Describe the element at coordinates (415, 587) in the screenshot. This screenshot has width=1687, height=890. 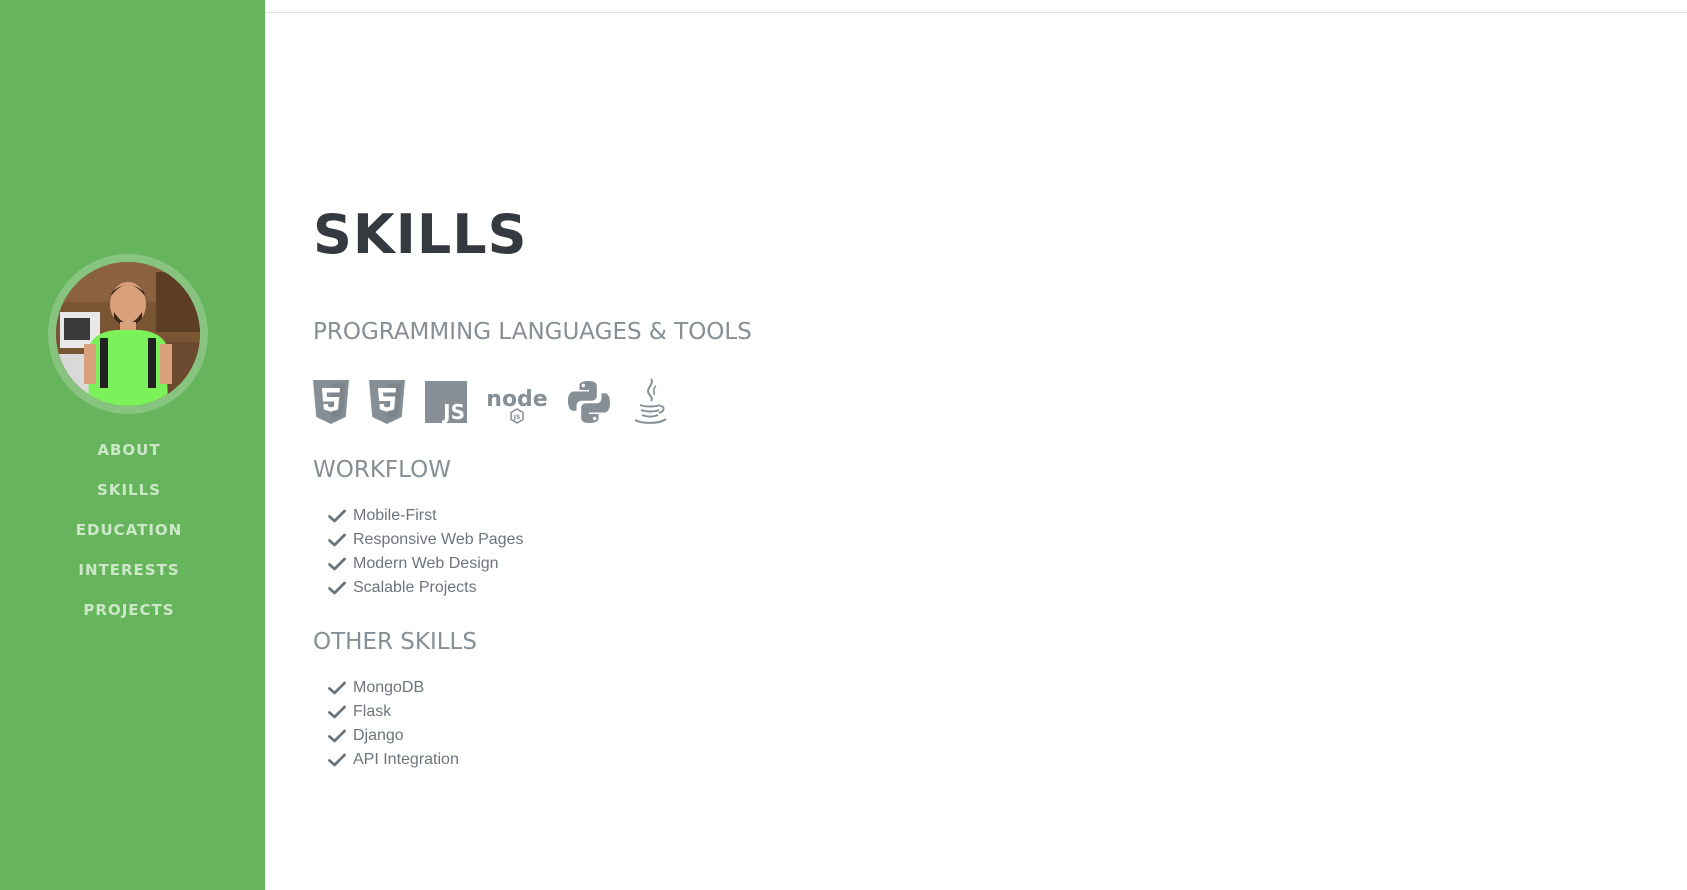
I see `workflow-item-text: Scalable Projects` at that location.